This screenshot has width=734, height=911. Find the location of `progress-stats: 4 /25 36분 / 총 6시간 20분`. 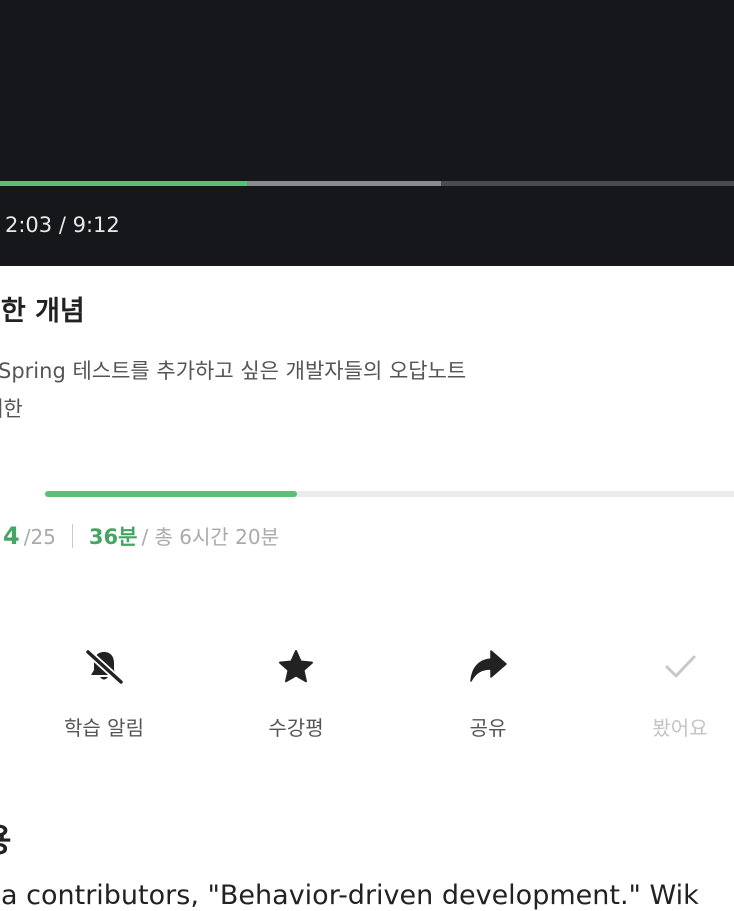

progress-stats: 4 /25 36분 / 총 6시간 20분 is located at coordinates (139, 536).